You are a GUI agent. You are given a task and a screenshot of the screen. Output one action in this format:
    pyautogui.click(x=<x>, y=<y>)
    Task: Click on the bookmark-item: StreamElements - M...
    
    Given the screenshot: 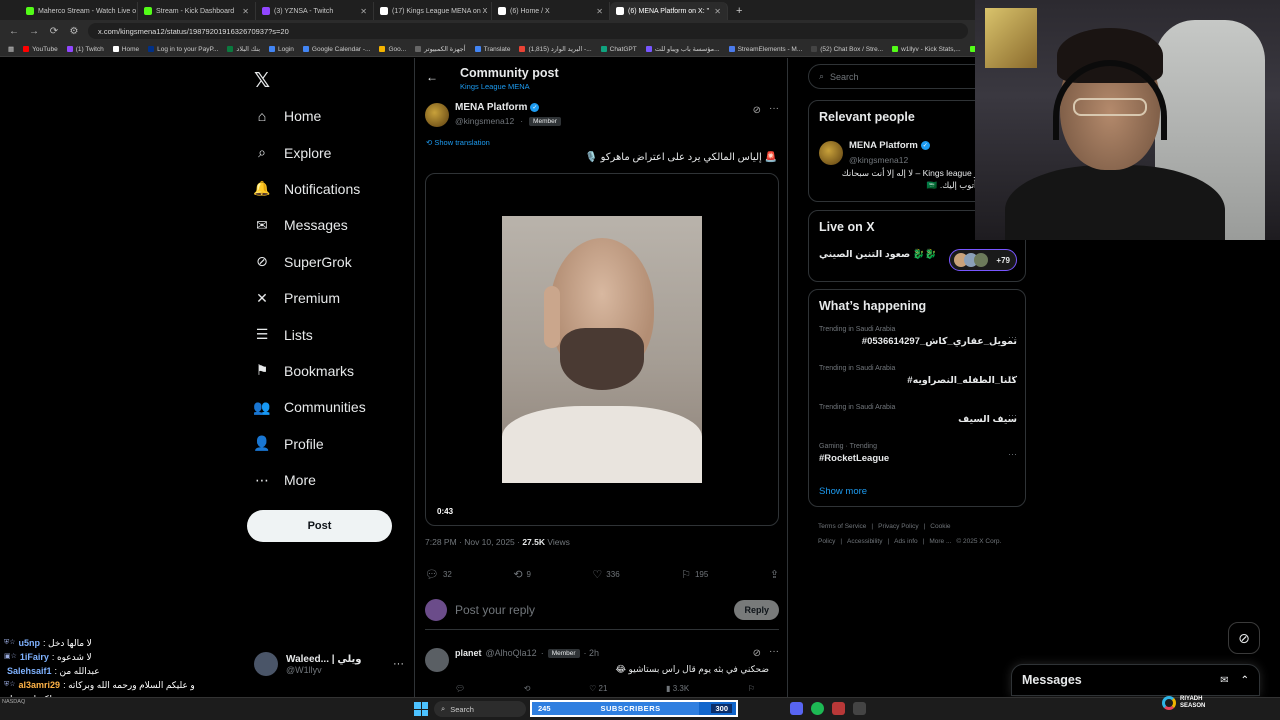 What is the action you would take?
    pyautogui.click(x=765, y=49)
    